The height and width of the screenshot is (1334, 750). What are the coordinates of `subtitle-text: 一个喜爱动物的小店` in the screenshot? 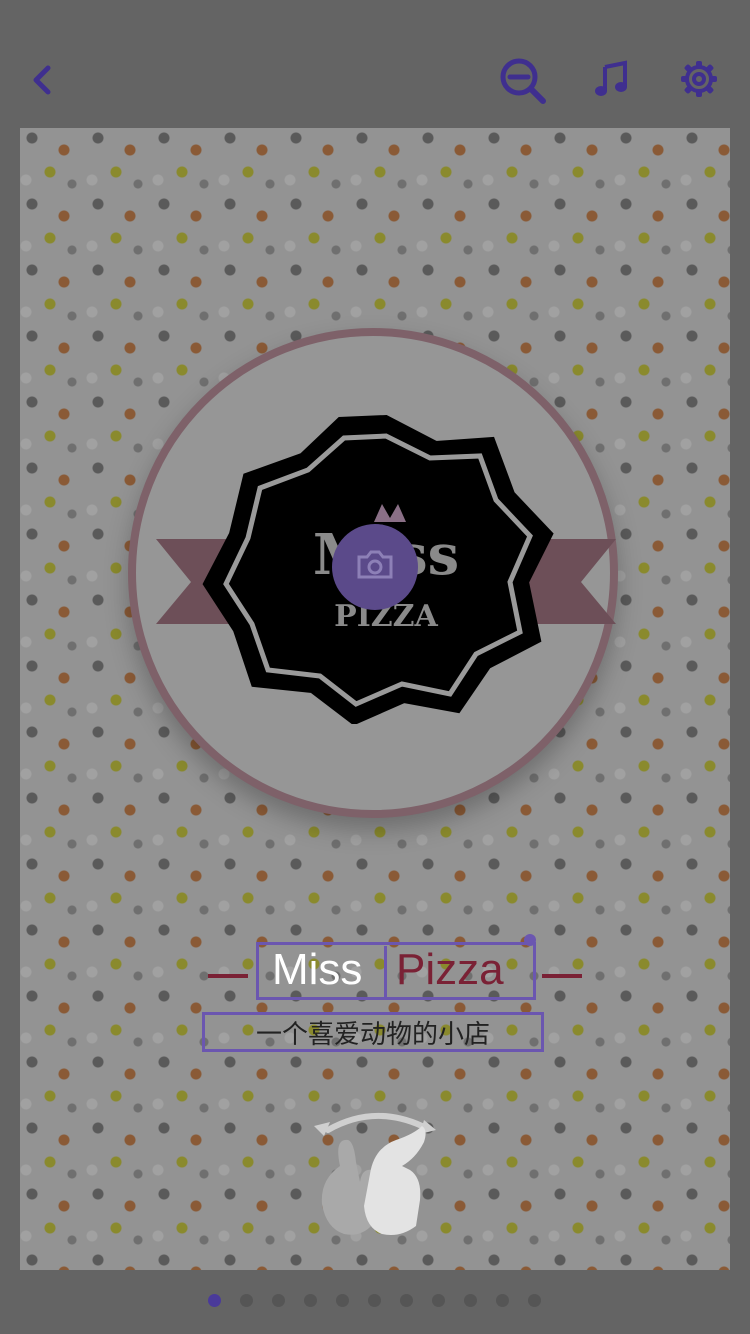 It's located at (372, 1033).